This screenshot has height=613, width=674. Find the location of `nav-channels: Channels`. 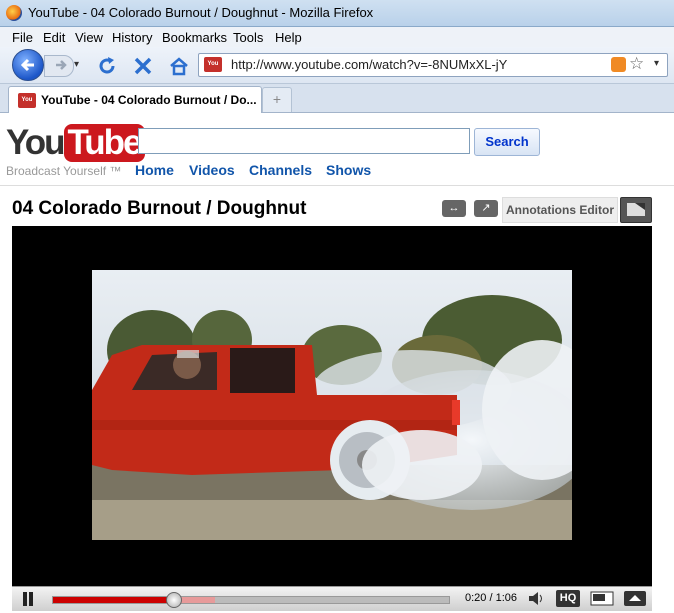

nav-channels: Channels is located at coordinates (280, 170).